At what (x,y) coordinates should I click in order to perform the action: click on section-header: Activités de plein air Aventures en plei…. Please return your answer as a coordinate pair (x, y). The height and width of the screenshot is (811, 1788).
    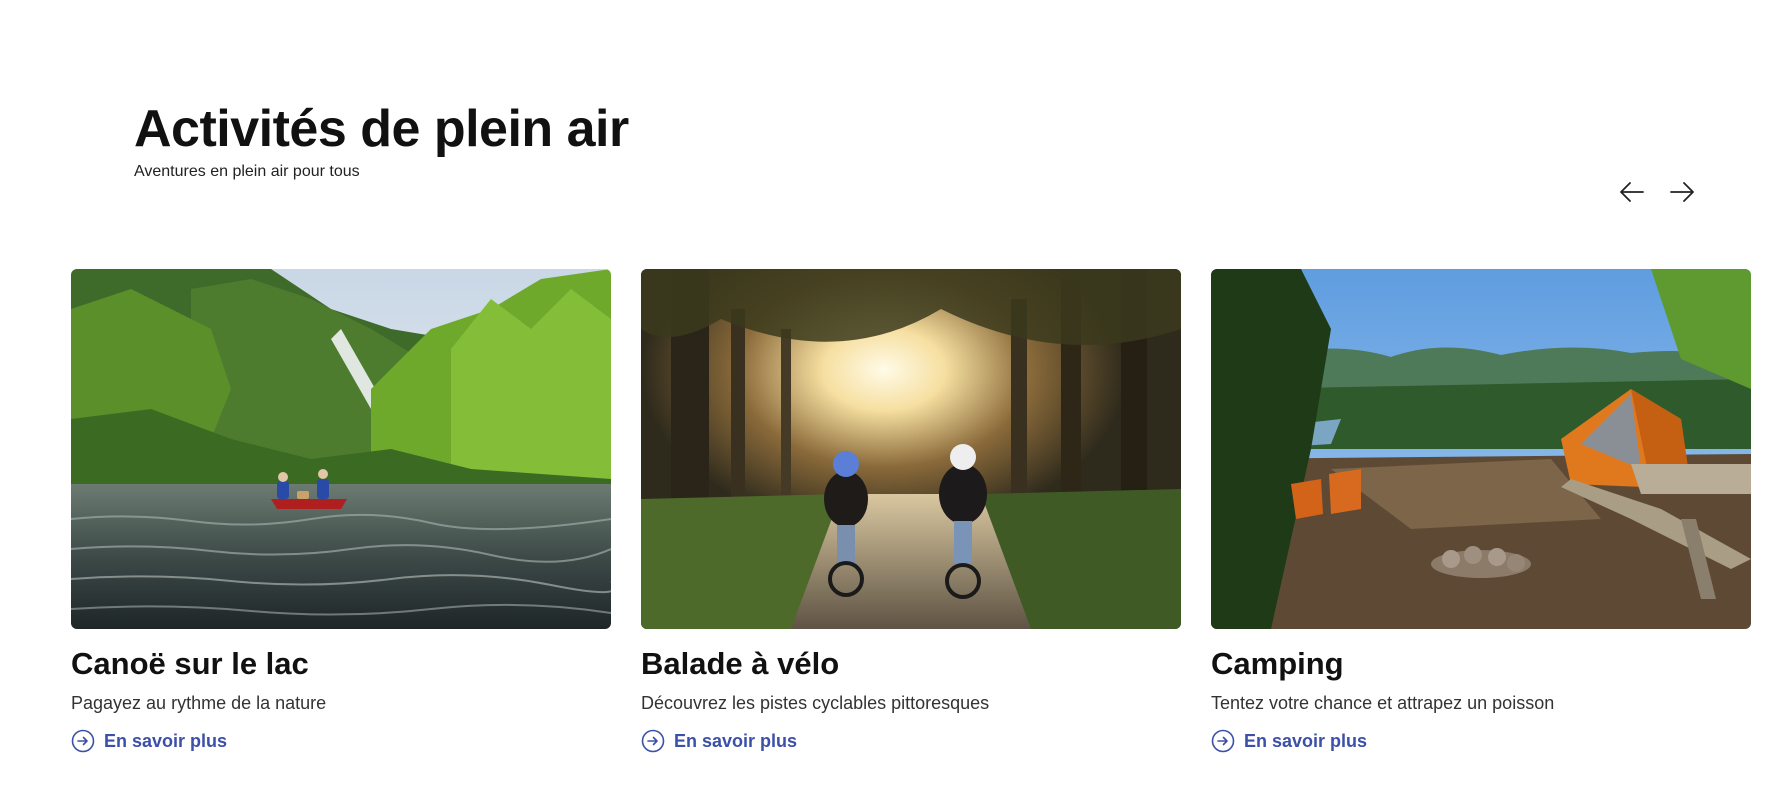
    Looking at the image, I should click on (381, 139).